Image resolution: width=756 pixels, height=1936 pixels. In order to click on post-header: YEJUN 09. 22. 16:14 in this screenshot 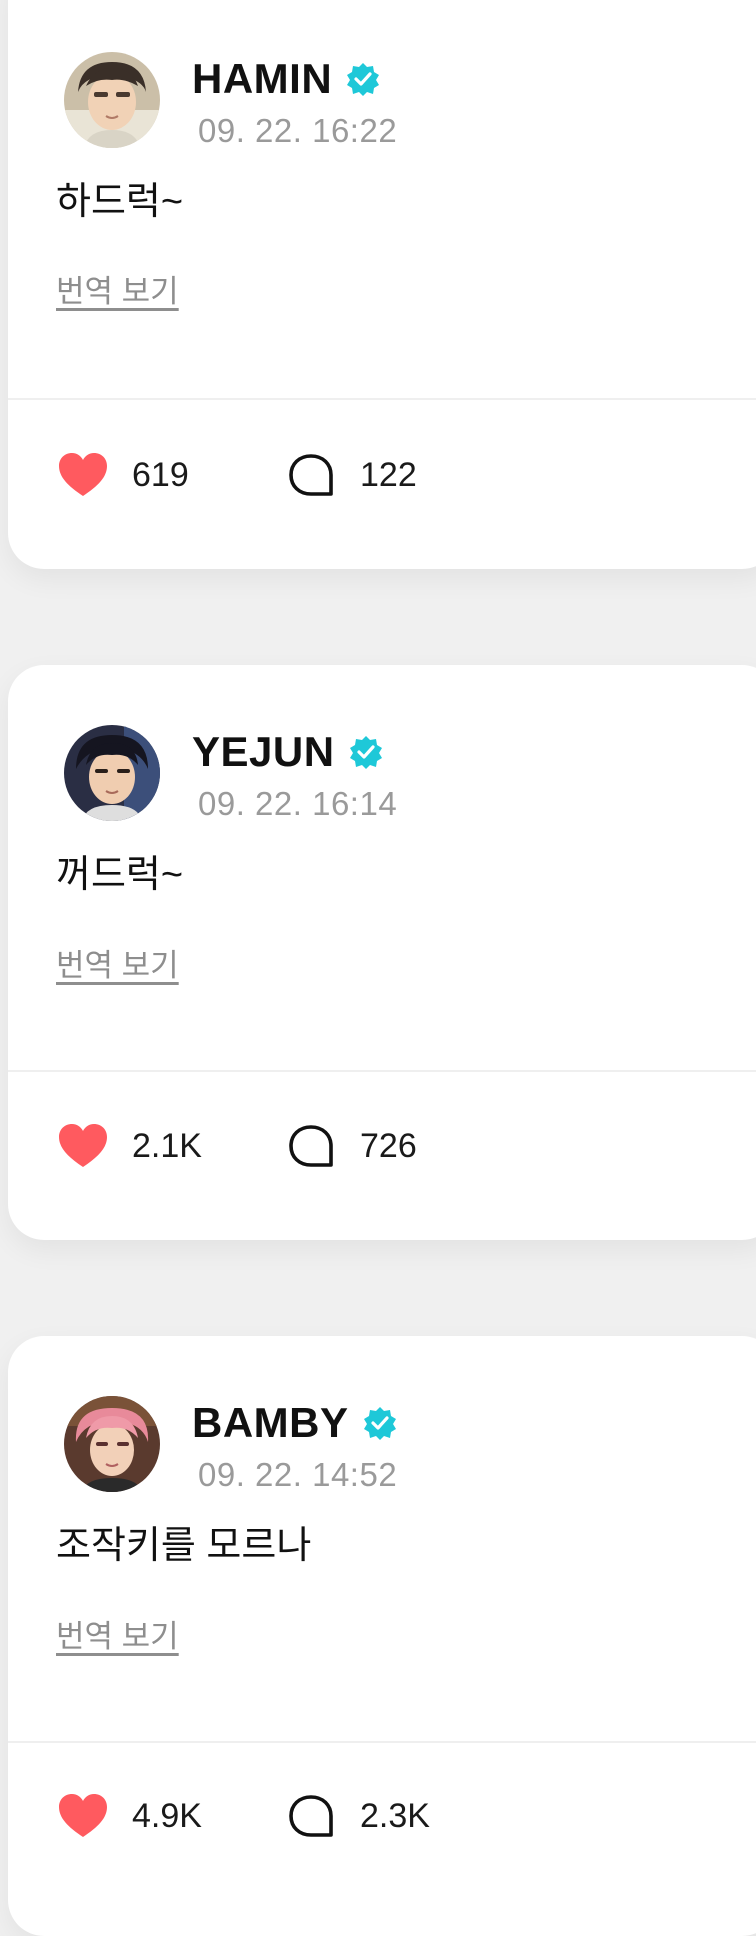, I will do `click(364, 775)`.